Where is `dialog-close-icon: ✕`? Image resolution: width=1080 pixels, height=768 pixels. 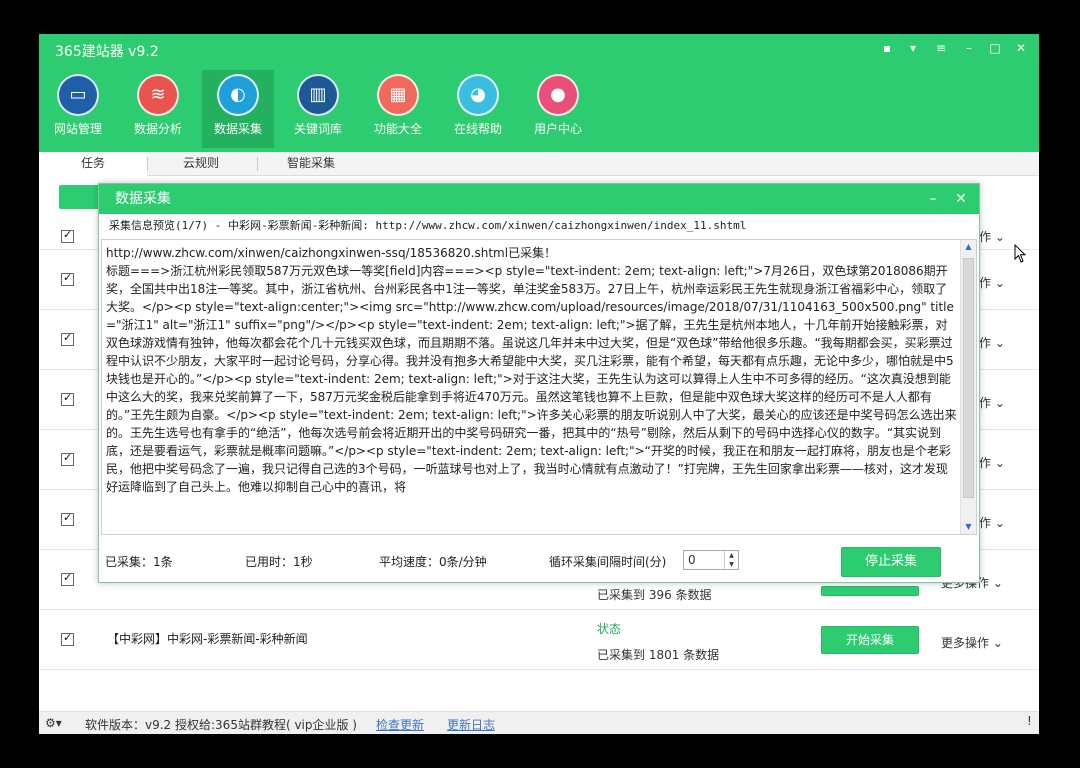
dialog-close-icon: ✕ is located at coordinates (961, 199).